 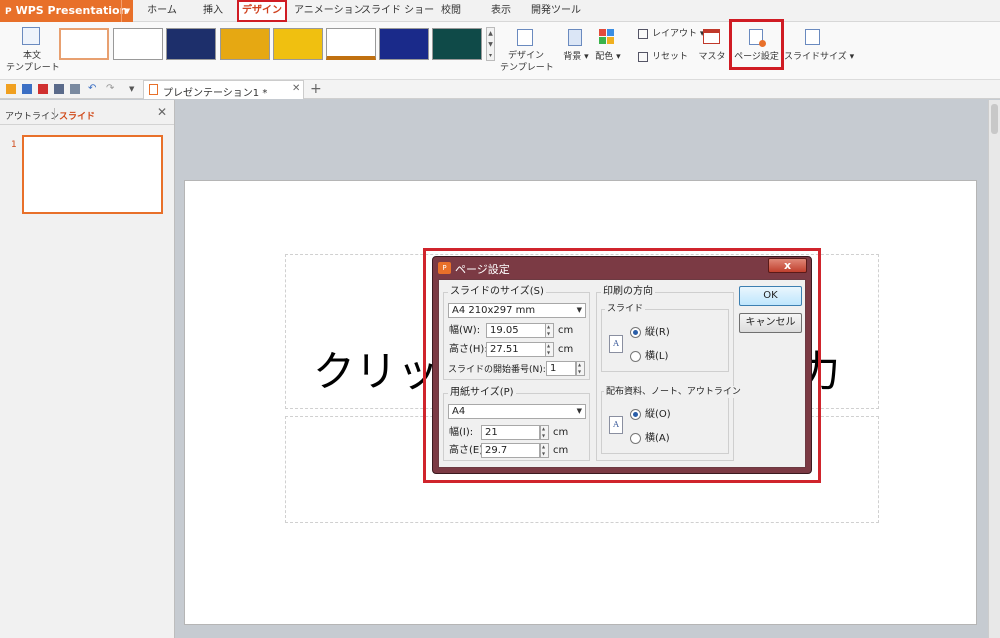 What do you see at coordinates (756, 57) in the screenshot?
I see `page-setup-button: ページ設定` at bounding box center [756, 57].